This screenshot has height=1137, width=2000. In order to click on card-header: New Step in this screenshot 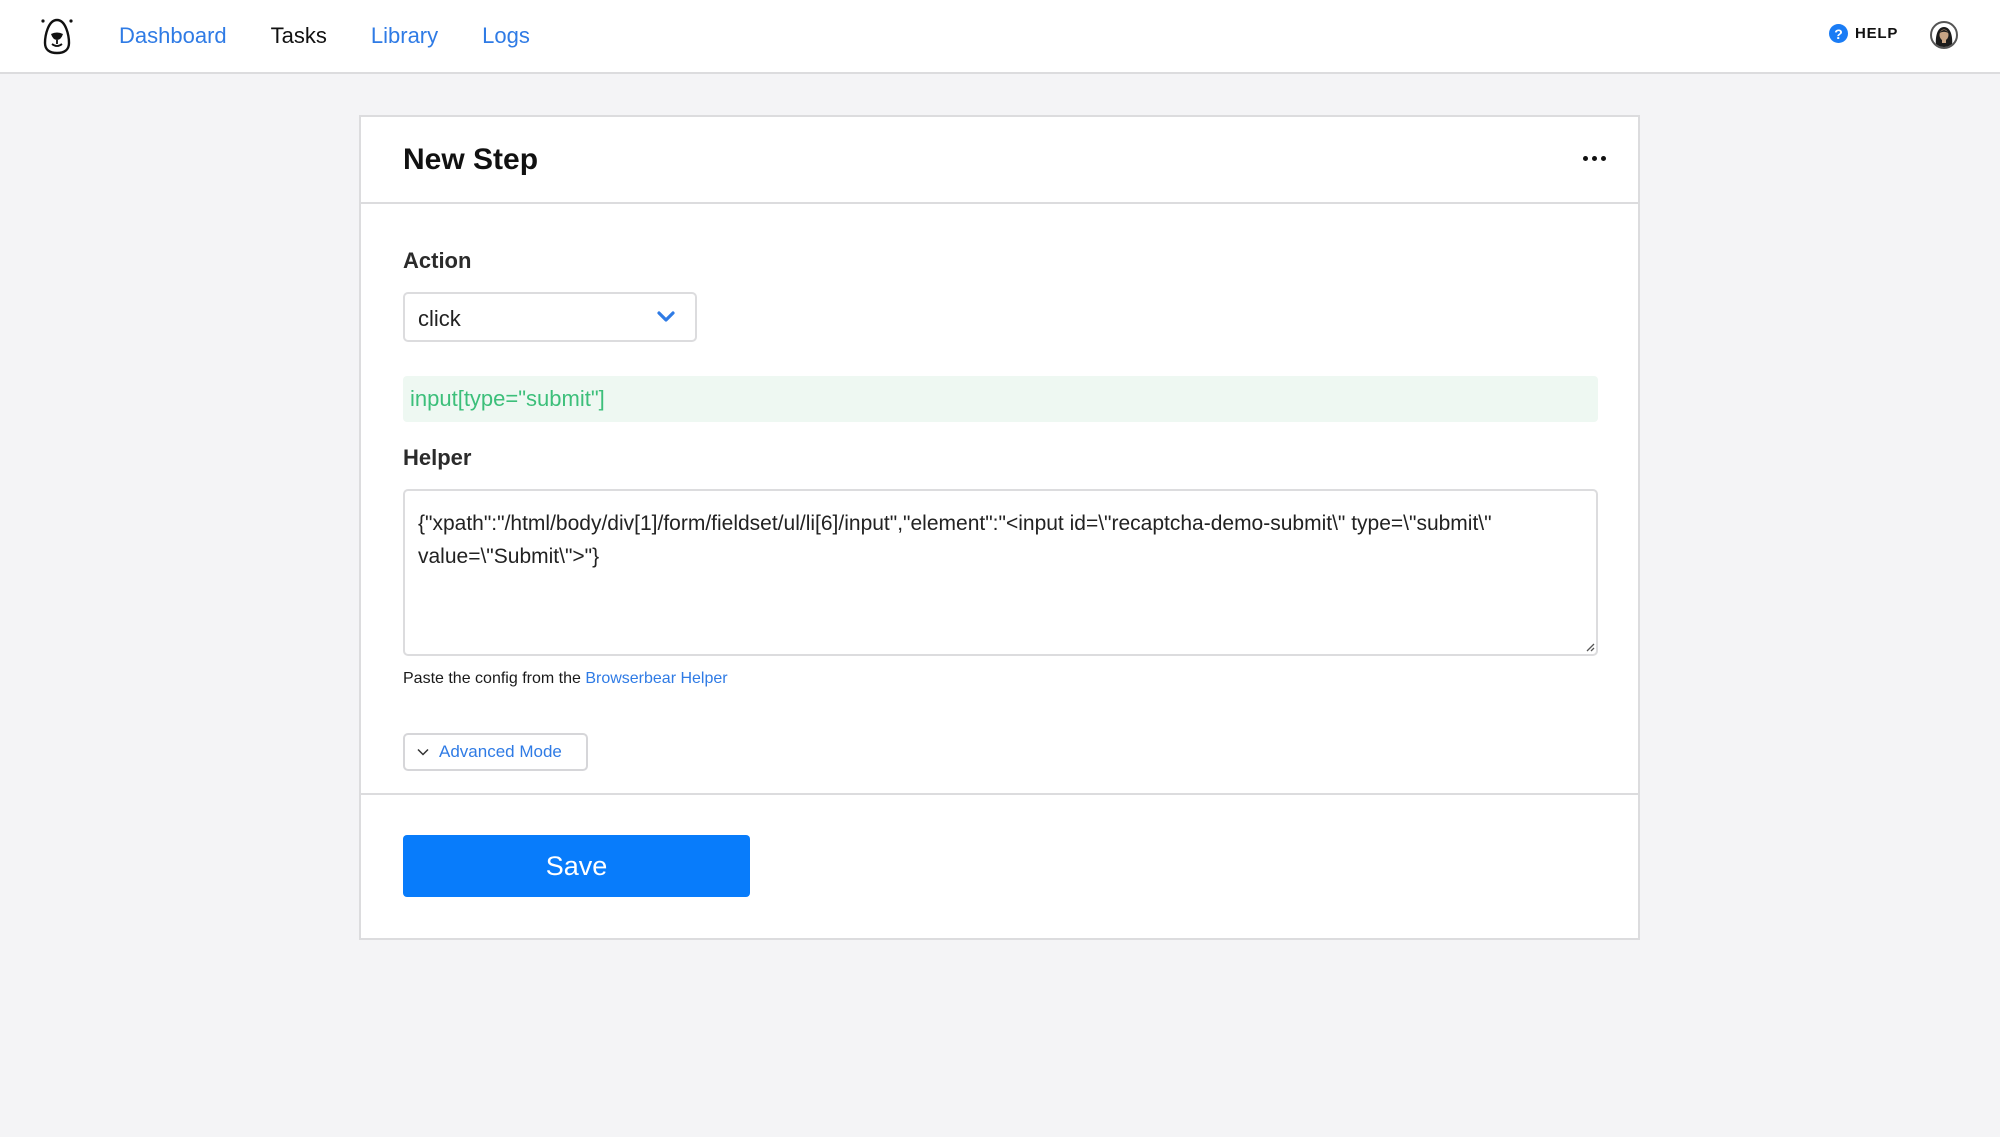, I will do `click(999, 160)`.